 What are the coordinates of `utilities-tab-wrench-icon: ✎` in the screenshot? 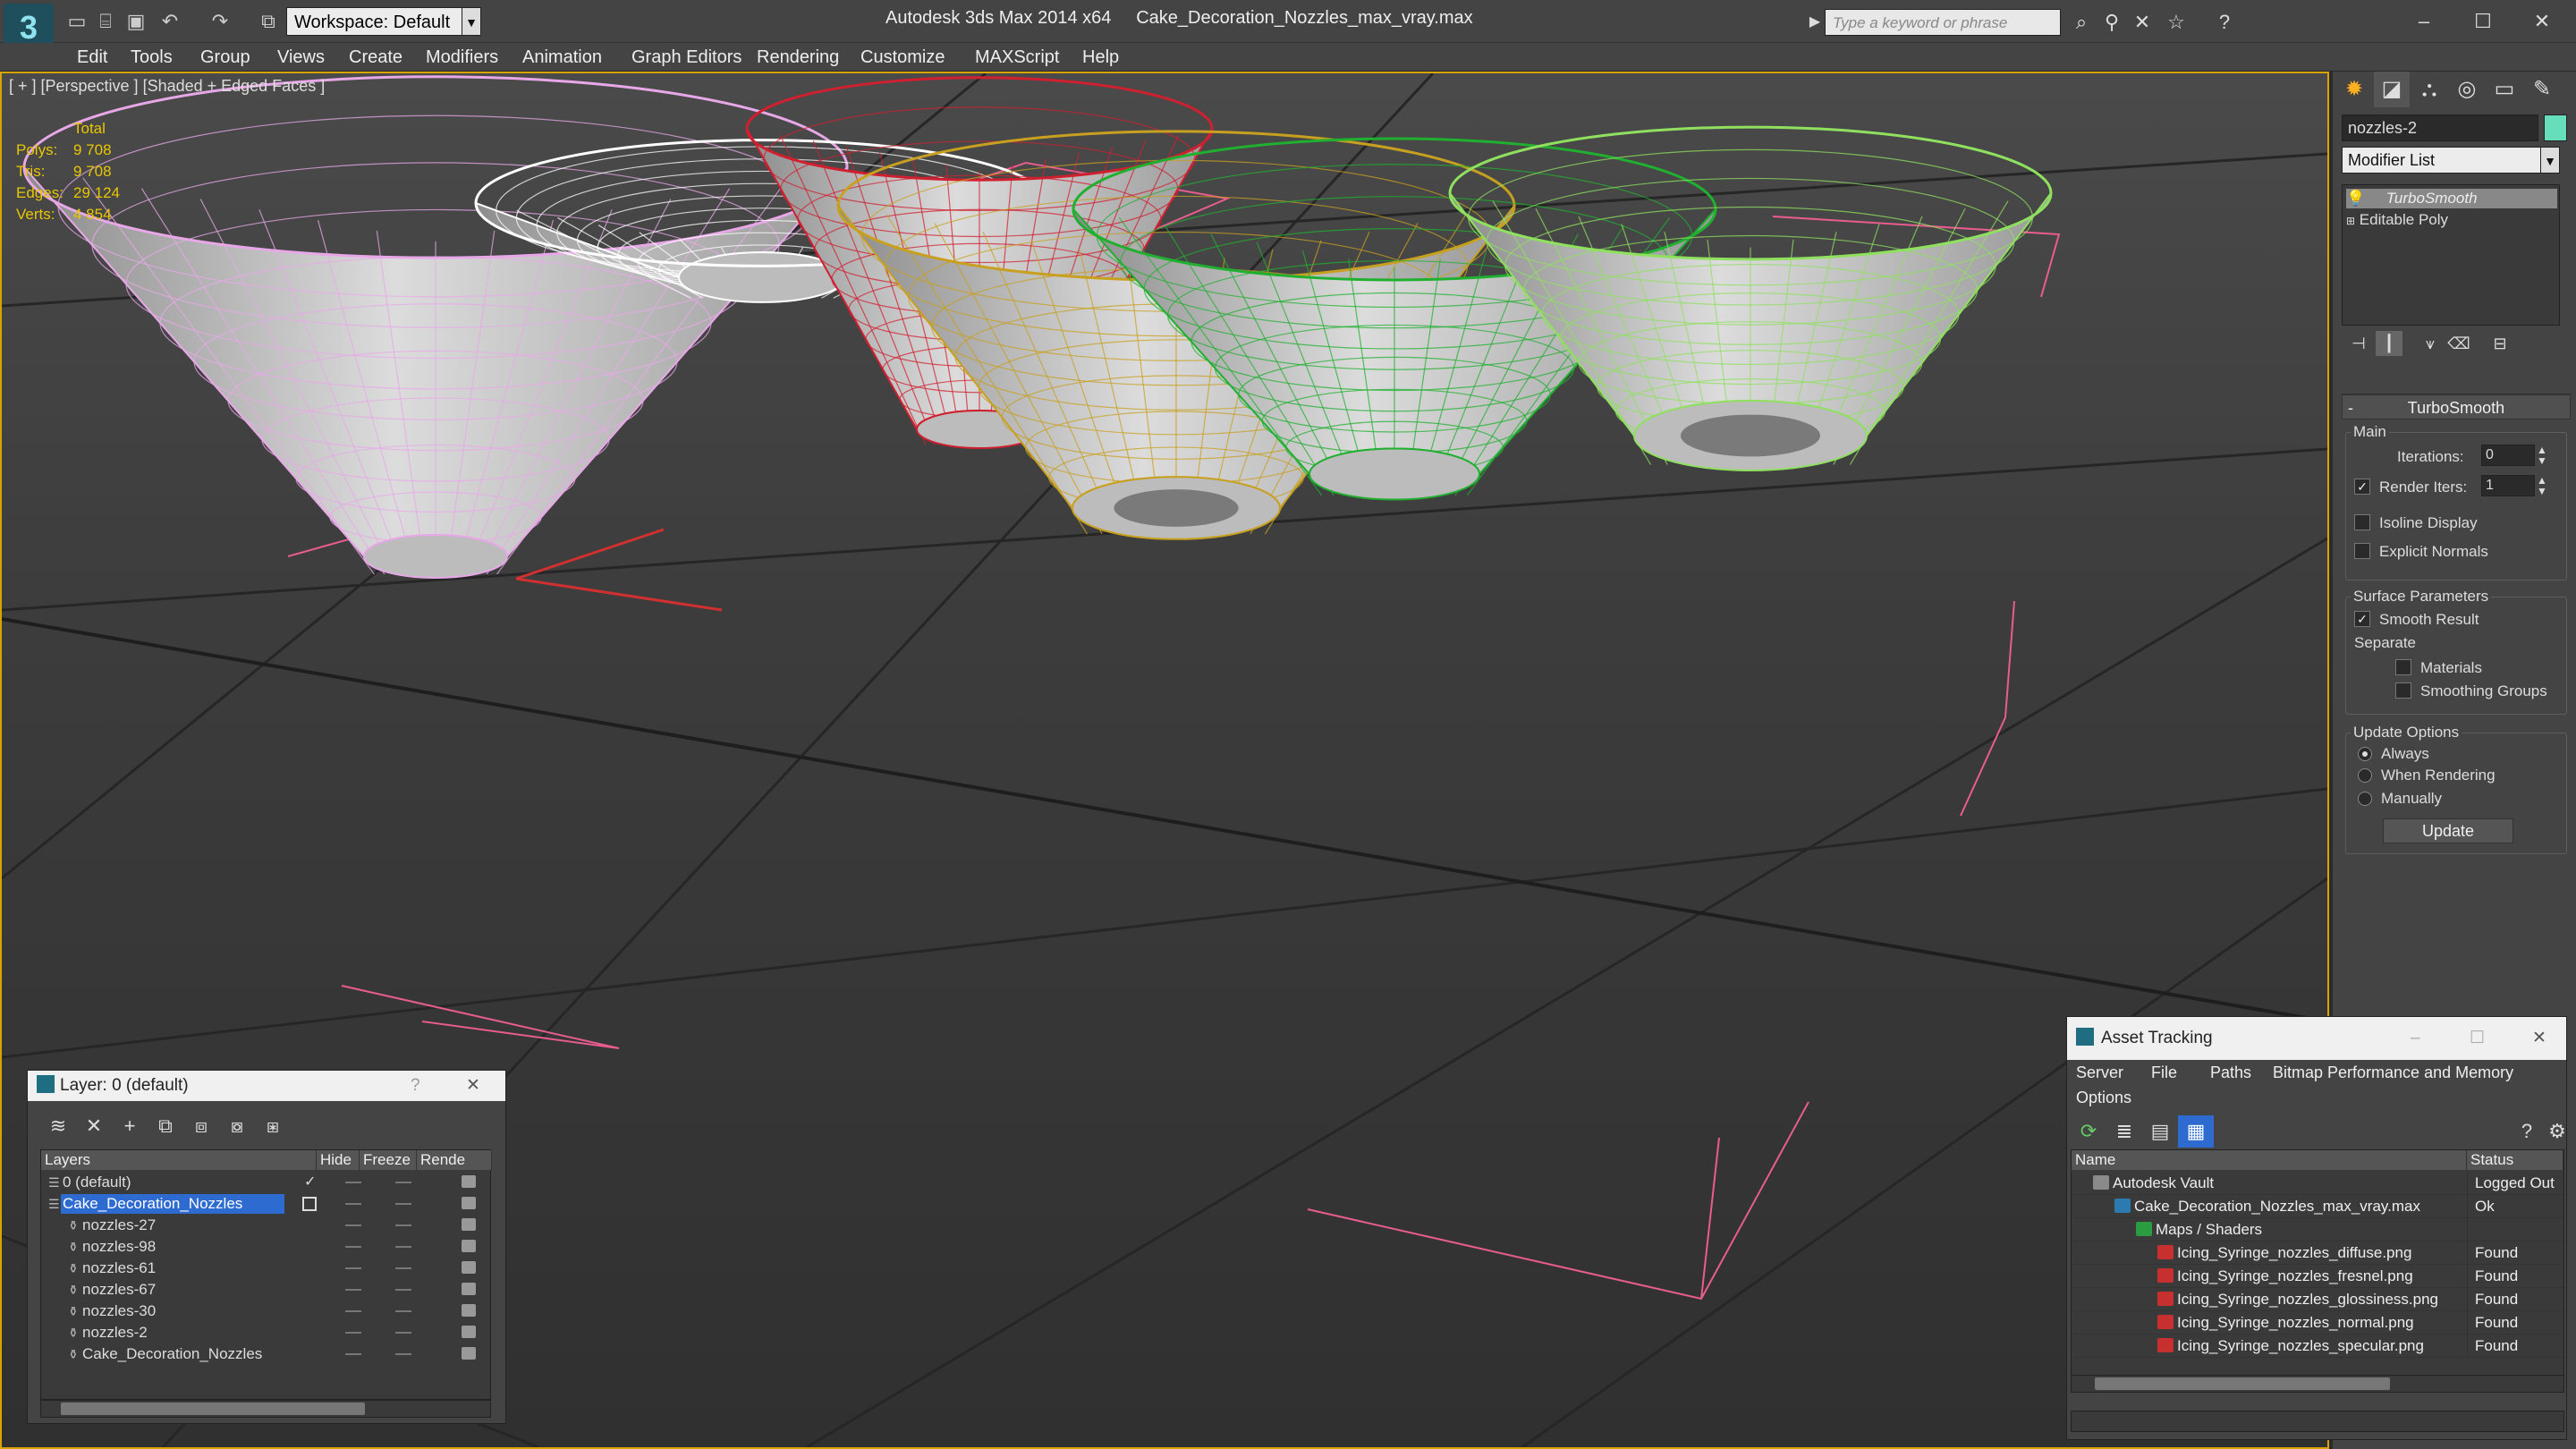 It's located at (2542, 89).